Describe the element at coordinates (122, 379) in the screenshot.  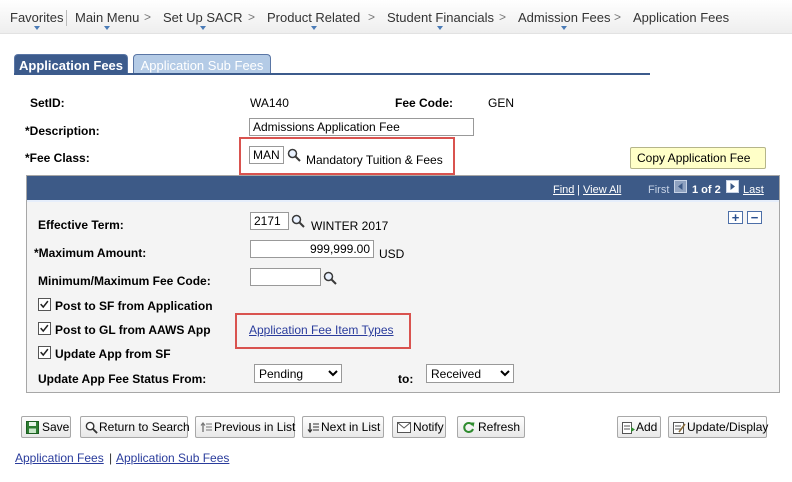
I see `update-status-from-label: Update App Fee Status From:` at that location.